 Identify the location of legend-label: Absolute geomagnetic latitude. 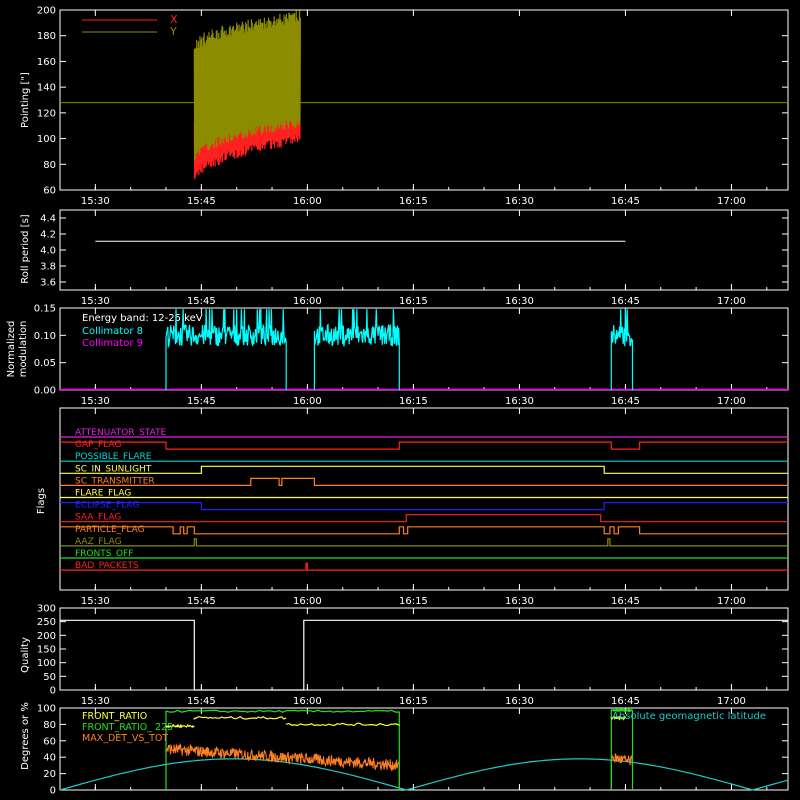
(689, 716).